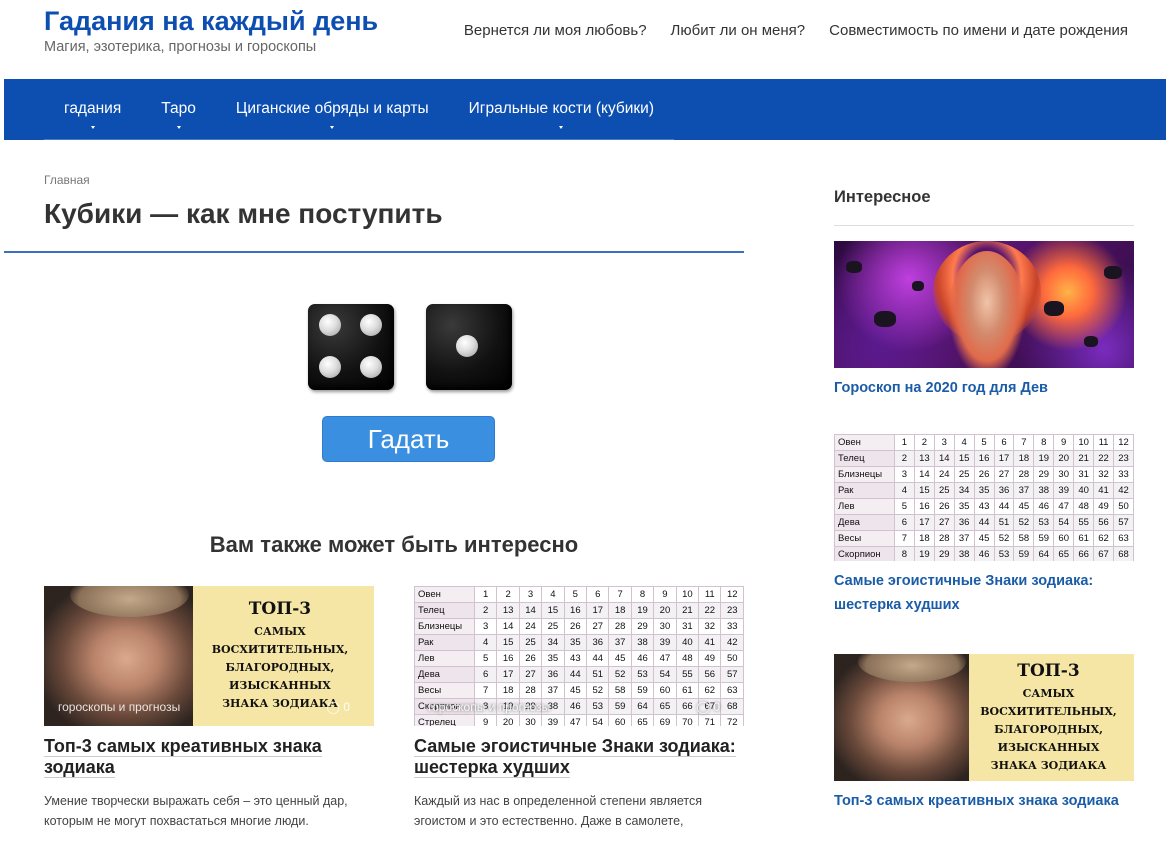 This screenshot has height=866, width=1166. I want to click on zodiac-value-cell: 35, so click(553, 658).